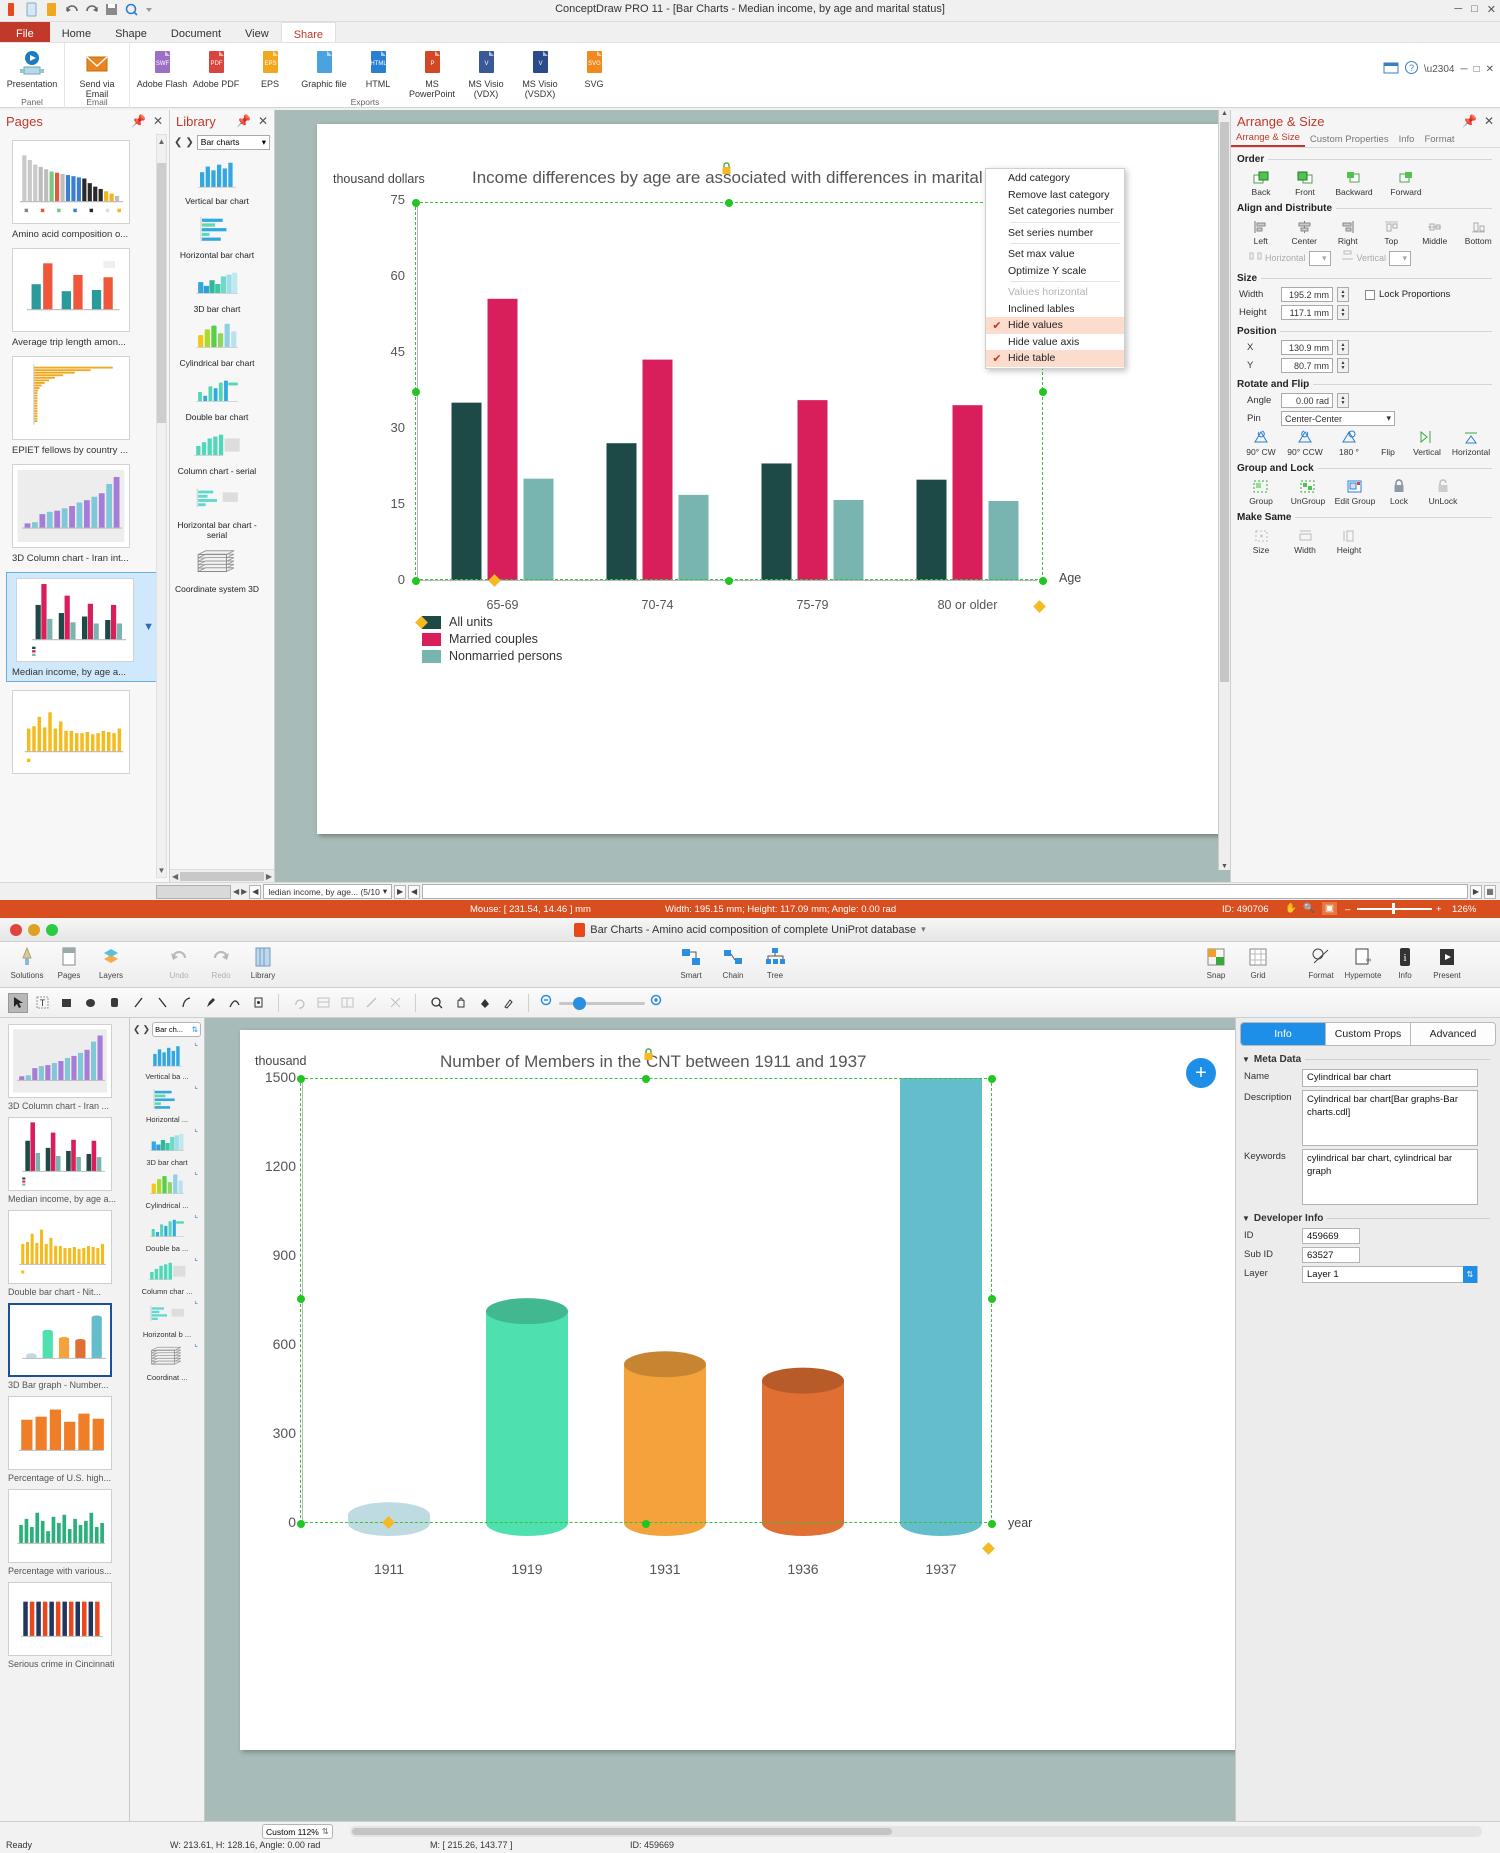 This screenshot has width=1500, height=1853. I want to click on pen-icon, so click(210, 1003).